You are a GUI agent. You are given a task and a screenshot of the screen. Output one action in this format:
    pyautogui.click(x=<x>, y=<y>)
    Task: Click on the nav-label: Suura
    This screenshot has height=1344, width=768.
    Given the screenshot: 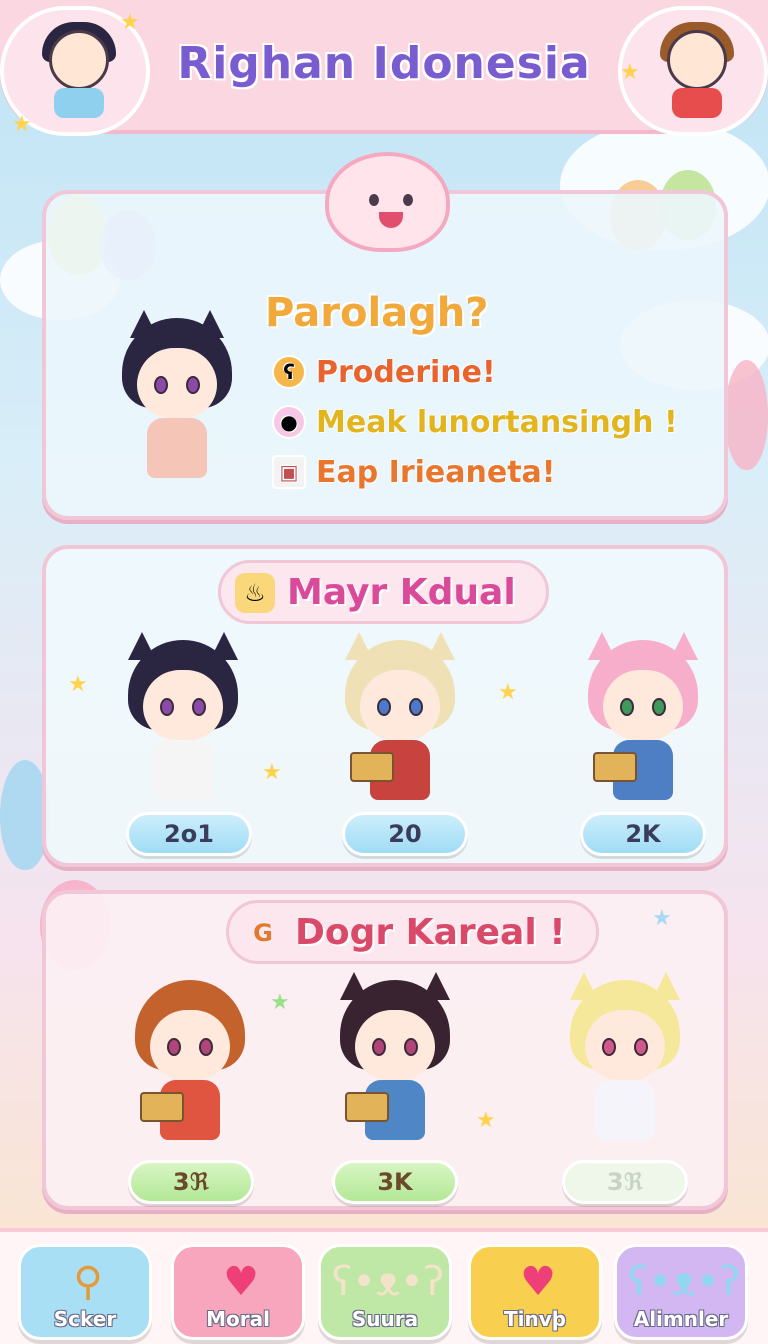 What is the action you would take?
    pyautogui.click(x=385, y=1319)
    